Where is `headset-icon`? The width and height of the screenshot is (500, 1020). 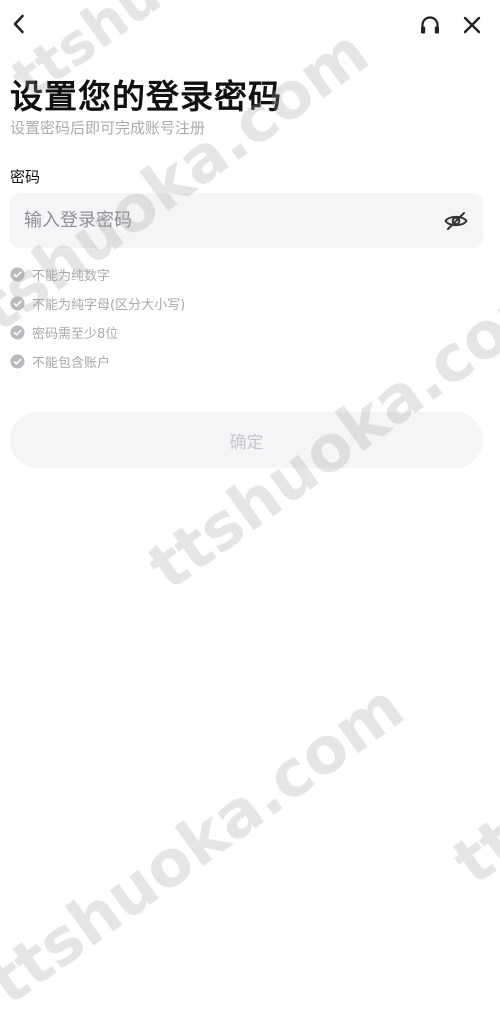 headset-icon is located at coordinates (430, 25).